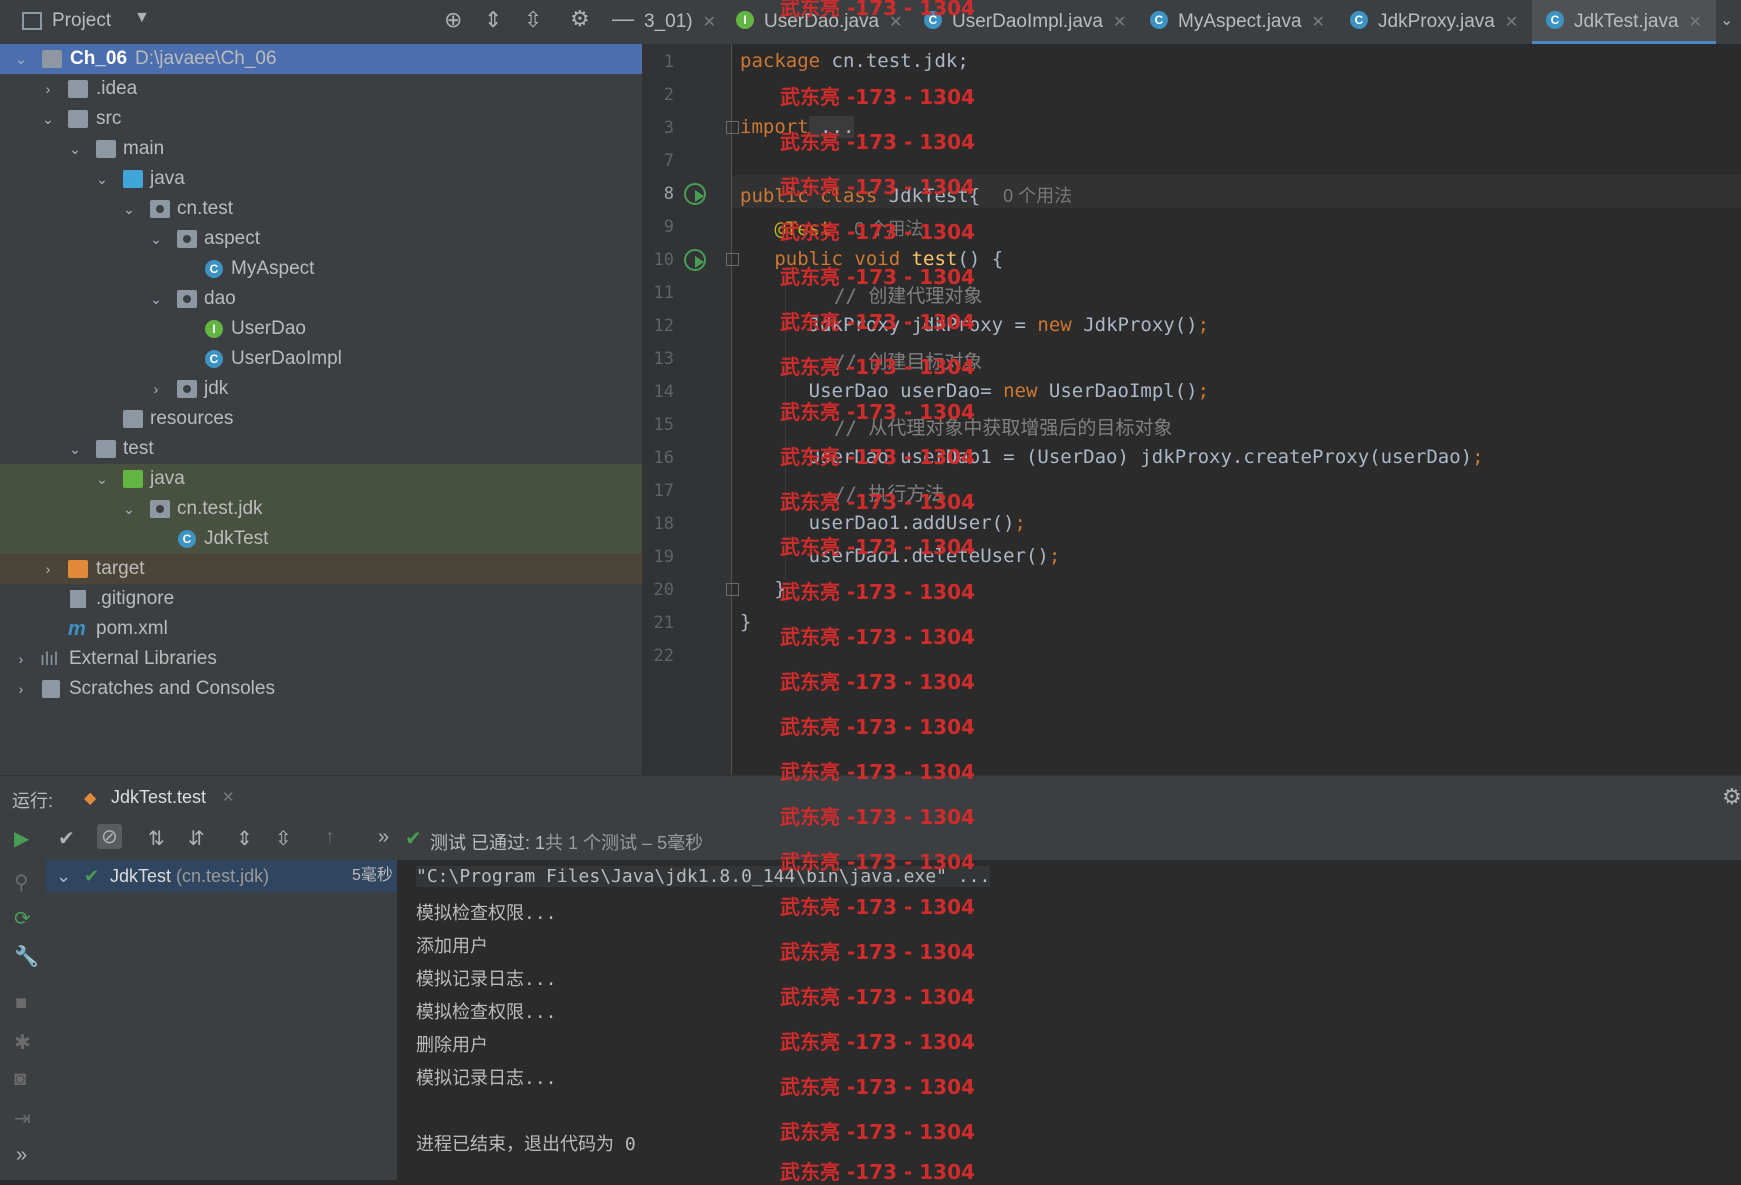 Image resolution: width=1741 pixels, height=1185 pixels. I want to click on run-tab-label: JdkTest.test, so click(158, 797).